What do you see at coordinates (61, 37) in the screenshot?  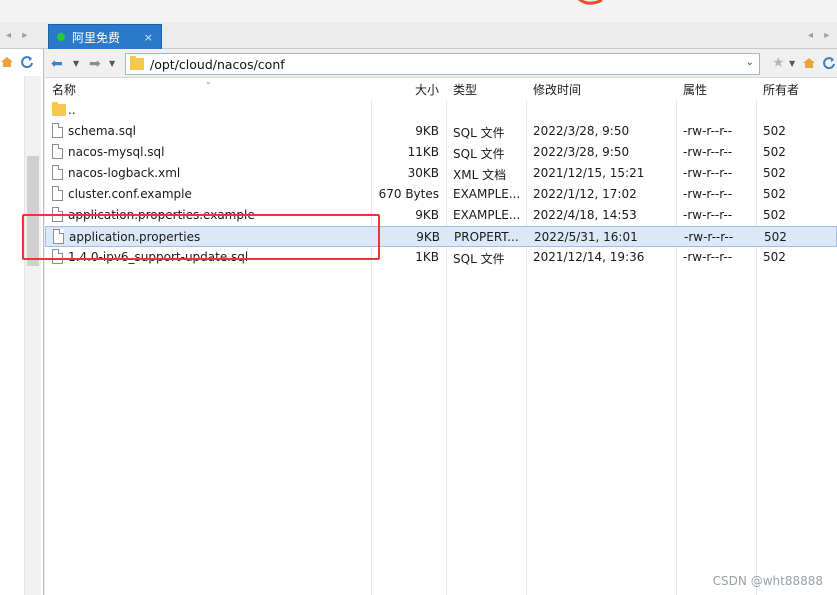 I see `connected-status-icon` at bounding box center [61, 37].